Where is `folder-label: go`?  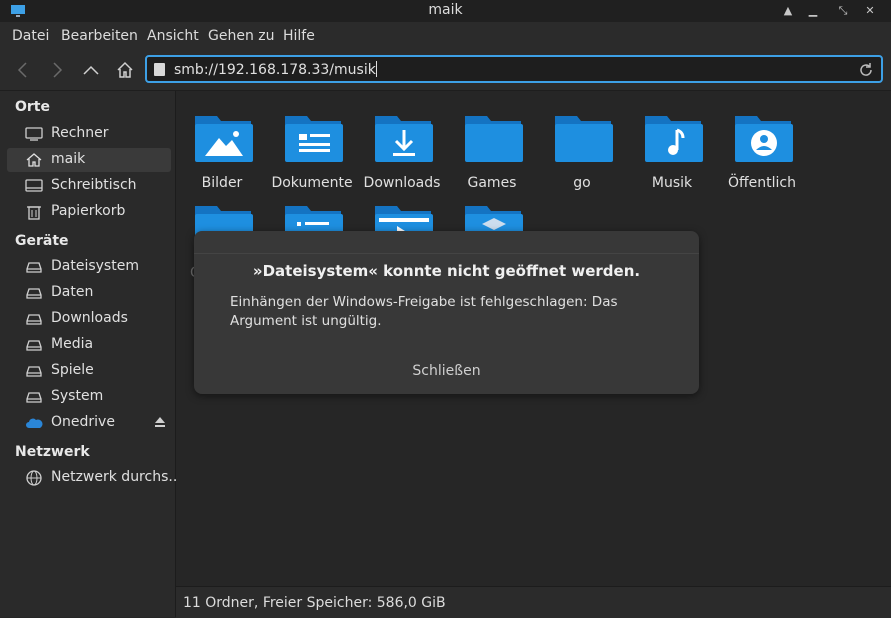 folder-label: go is located at coordinates (582, 183).